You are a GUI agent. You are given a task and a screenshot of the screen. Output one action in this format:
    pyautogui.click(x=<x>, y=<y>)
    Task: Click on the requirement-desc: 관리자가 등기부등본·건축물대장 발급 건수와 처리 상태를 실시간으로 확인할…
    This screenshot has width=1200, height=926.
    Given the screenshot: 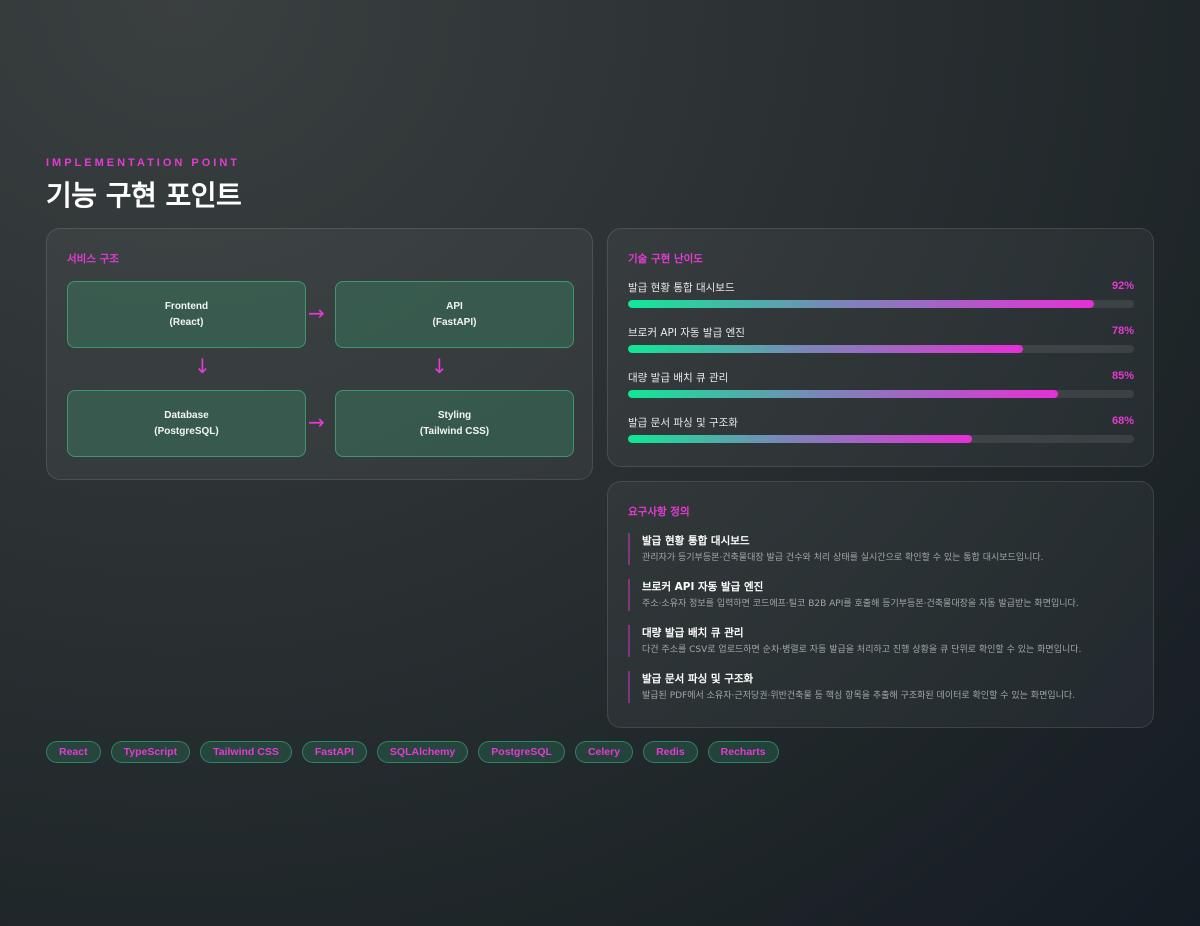 What is the action you would take?
    pyautogui.click(x=843, y=558)
    